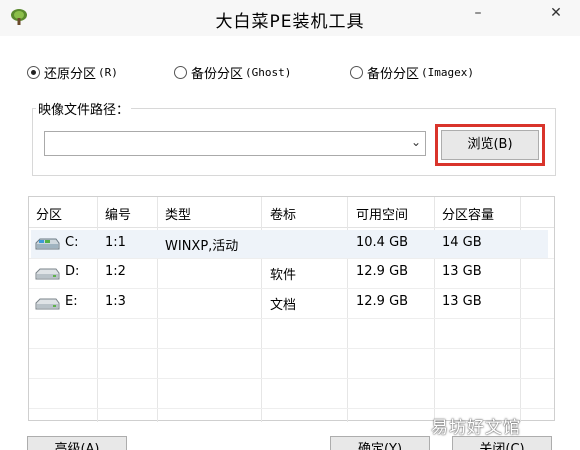 The height and width of the screenshot is (450, 580). I want to click on list-header: 分区 编号 类型 卷标 可用空间 分区容量, so click(291, 212).